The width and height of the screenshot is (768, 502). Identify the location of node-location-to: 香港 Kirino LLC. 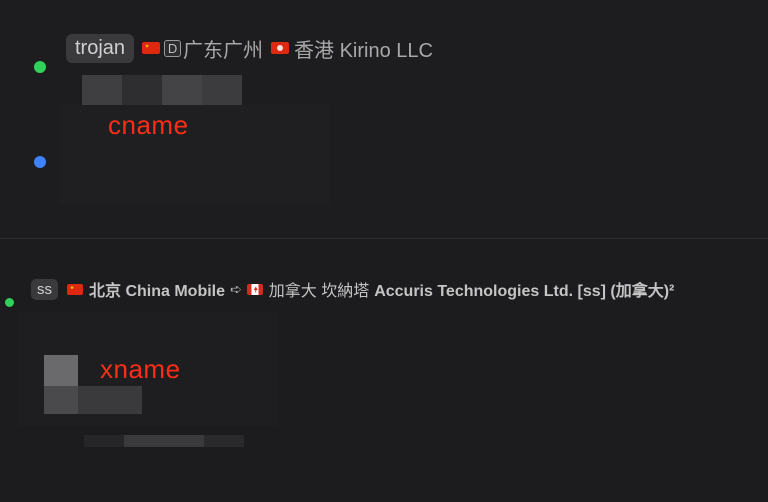
(363, 50).